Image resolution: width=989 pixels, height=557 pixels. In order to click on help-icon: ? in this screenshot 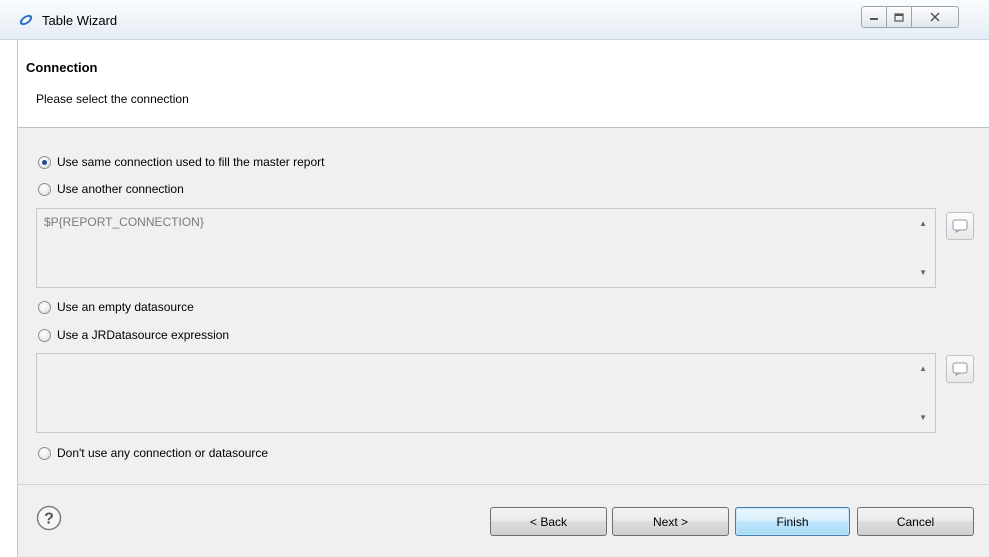, I will do `click(49, 518)`.